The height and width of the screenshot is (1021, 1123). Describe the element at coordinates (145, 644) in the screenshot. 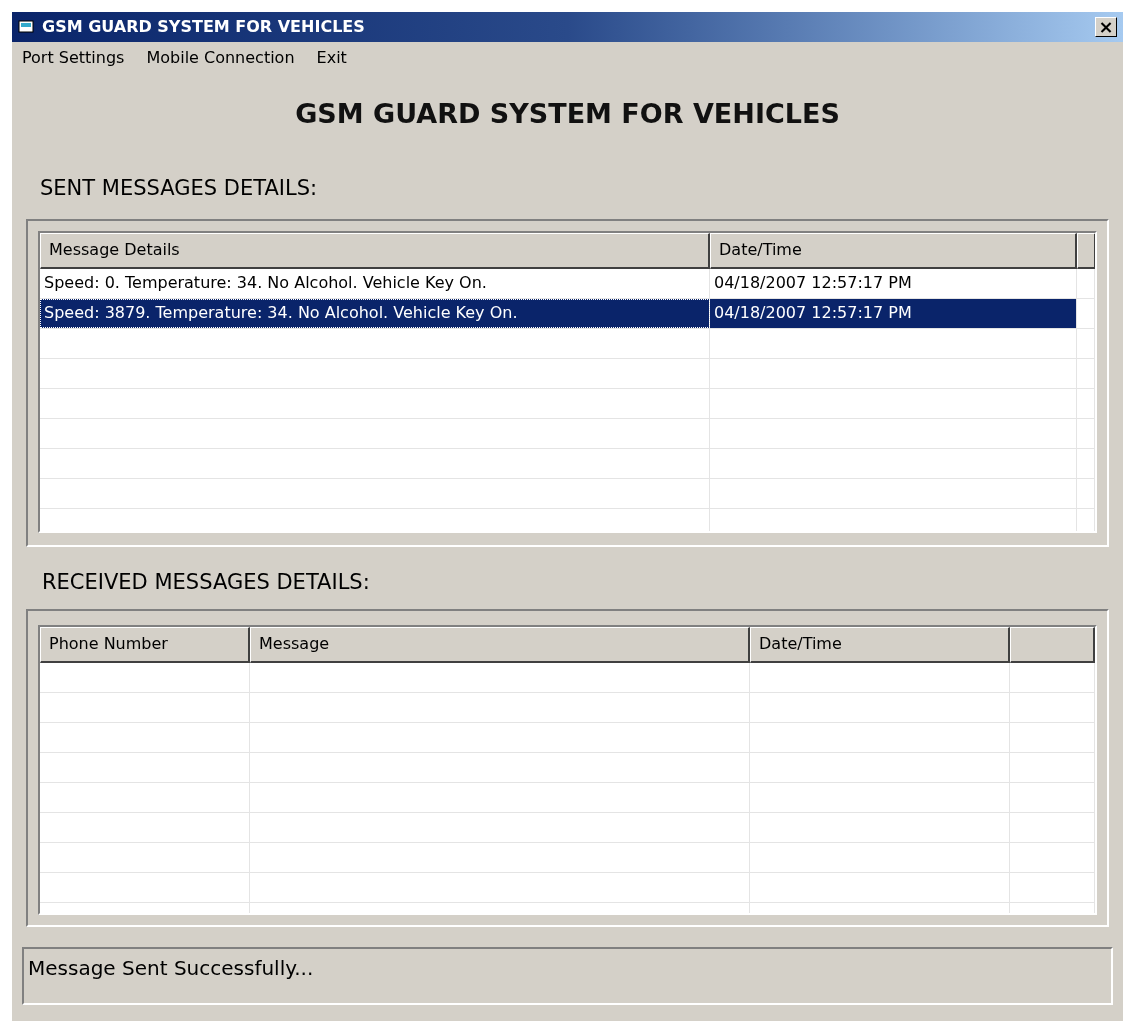

I see `column-header: Phone Number` at that location.